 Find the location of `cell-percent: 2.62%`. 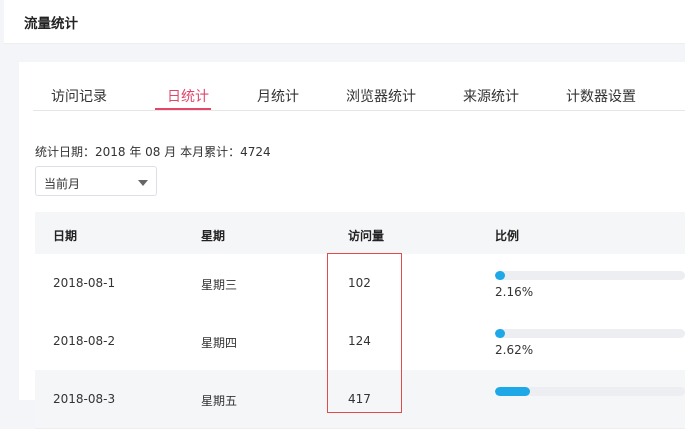

cell-percent: 2.62% is located at coordinates (514, 350).